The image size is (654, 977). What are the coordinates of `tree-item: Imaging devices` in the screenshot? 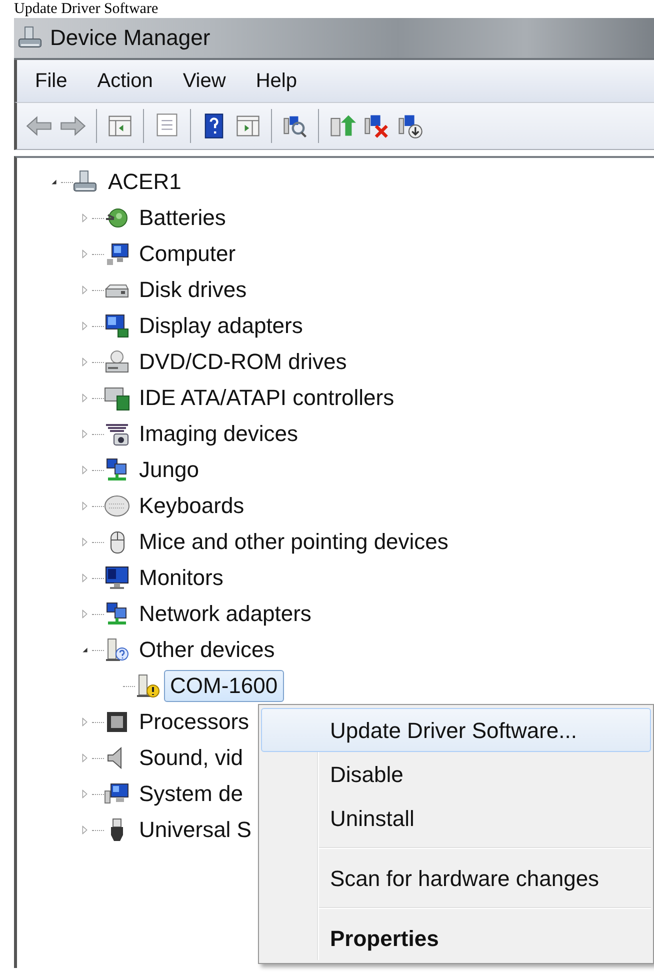 It's located at (218, 434).